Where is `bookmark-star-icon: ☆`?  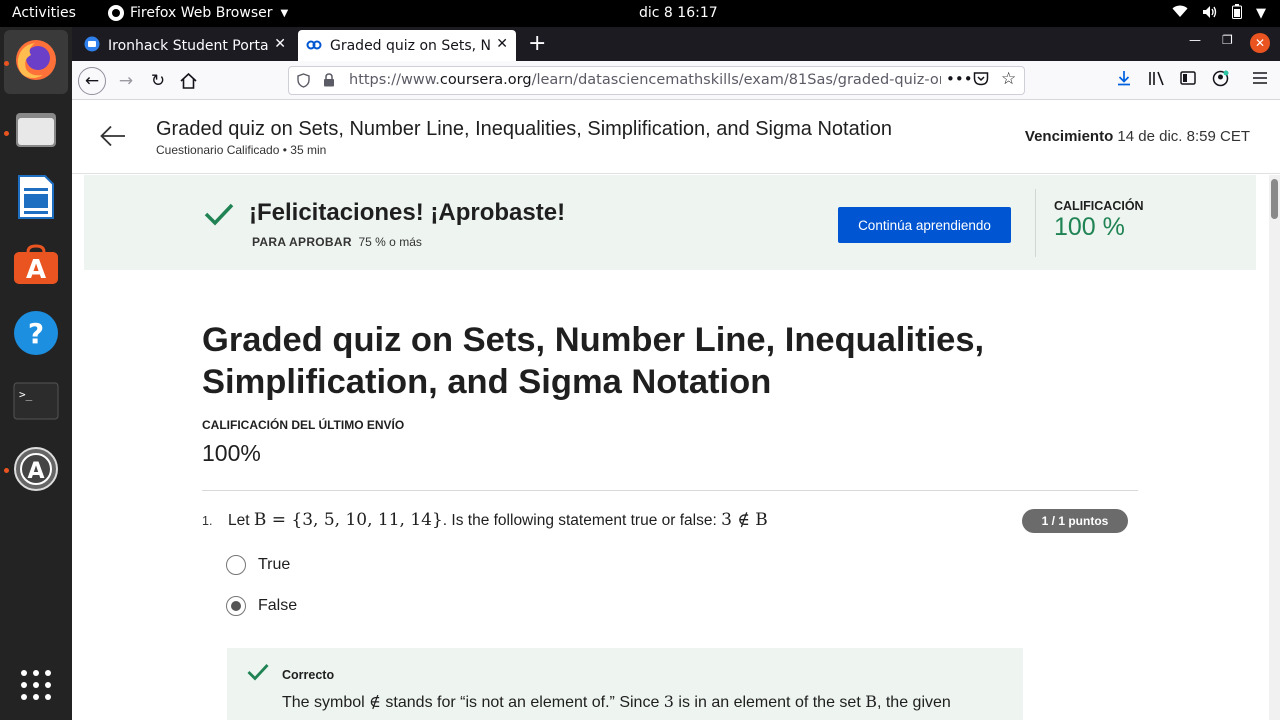
bookmark-star-icon: ☆ is located at coordinates (1008, 79).